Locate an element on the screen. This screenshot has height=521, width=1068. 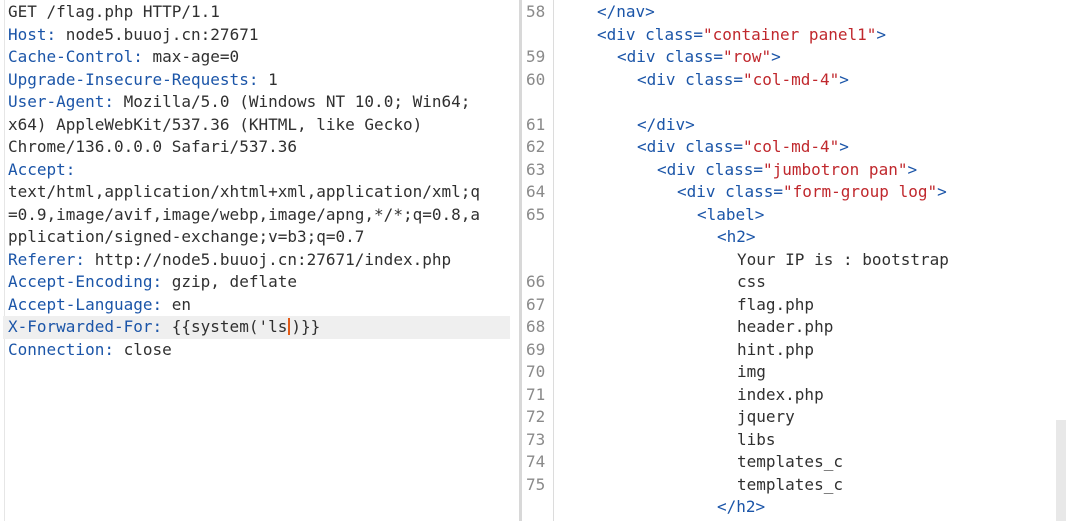
response-text: libs is located at coordinates (756, 439).